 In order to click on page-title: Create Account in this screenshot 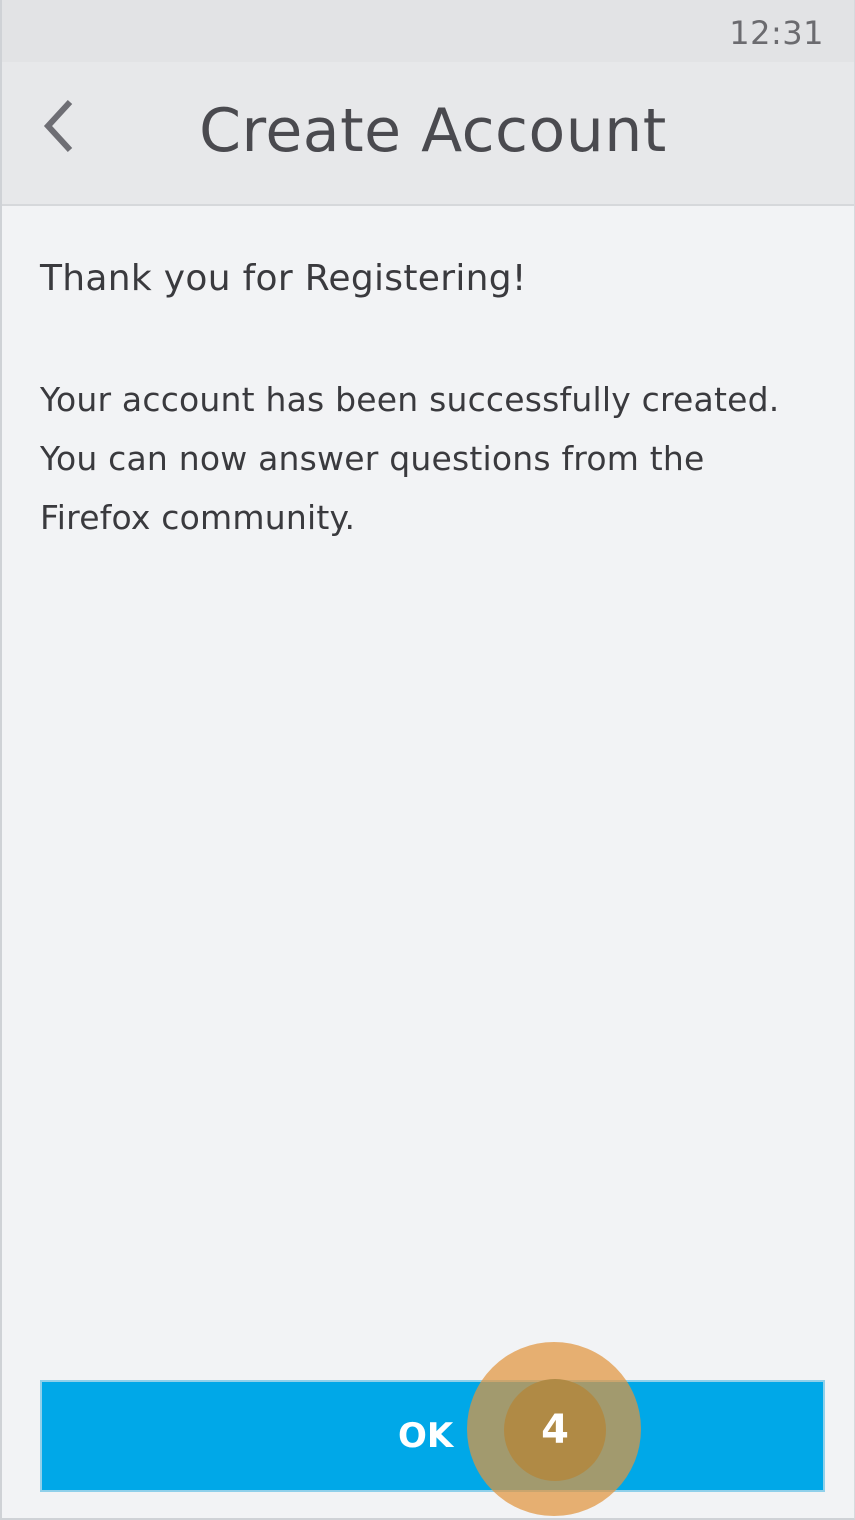, I will do `click(433, 131)`.